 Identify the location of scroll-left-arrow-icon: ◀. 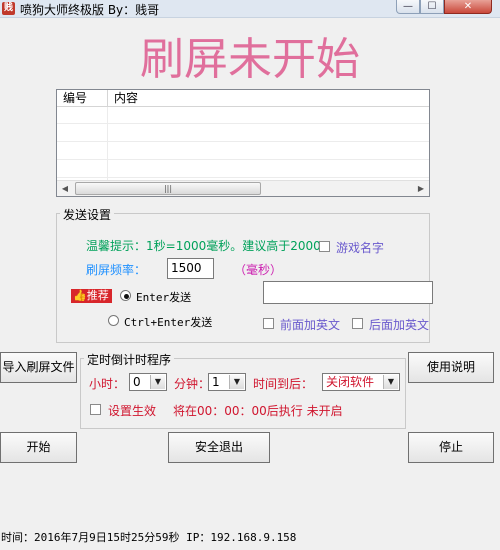
(65, 189).